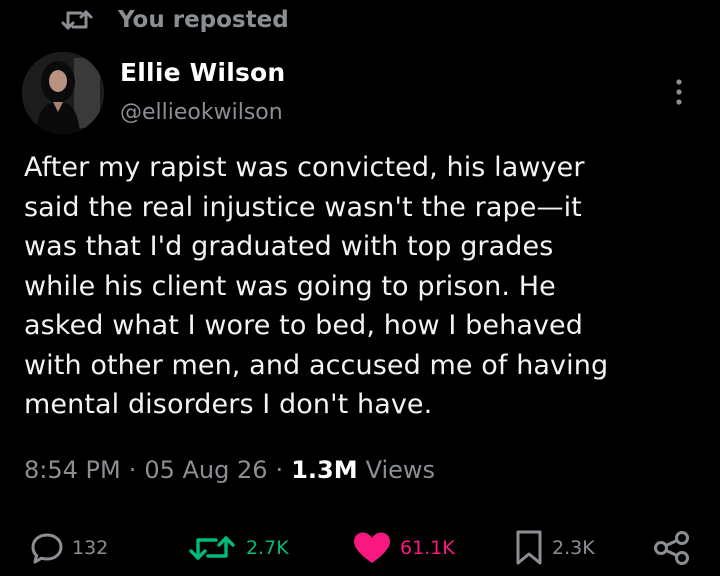 The image size is (720, 576). I want to click on views-count: 1.3M, so click(324, 470).